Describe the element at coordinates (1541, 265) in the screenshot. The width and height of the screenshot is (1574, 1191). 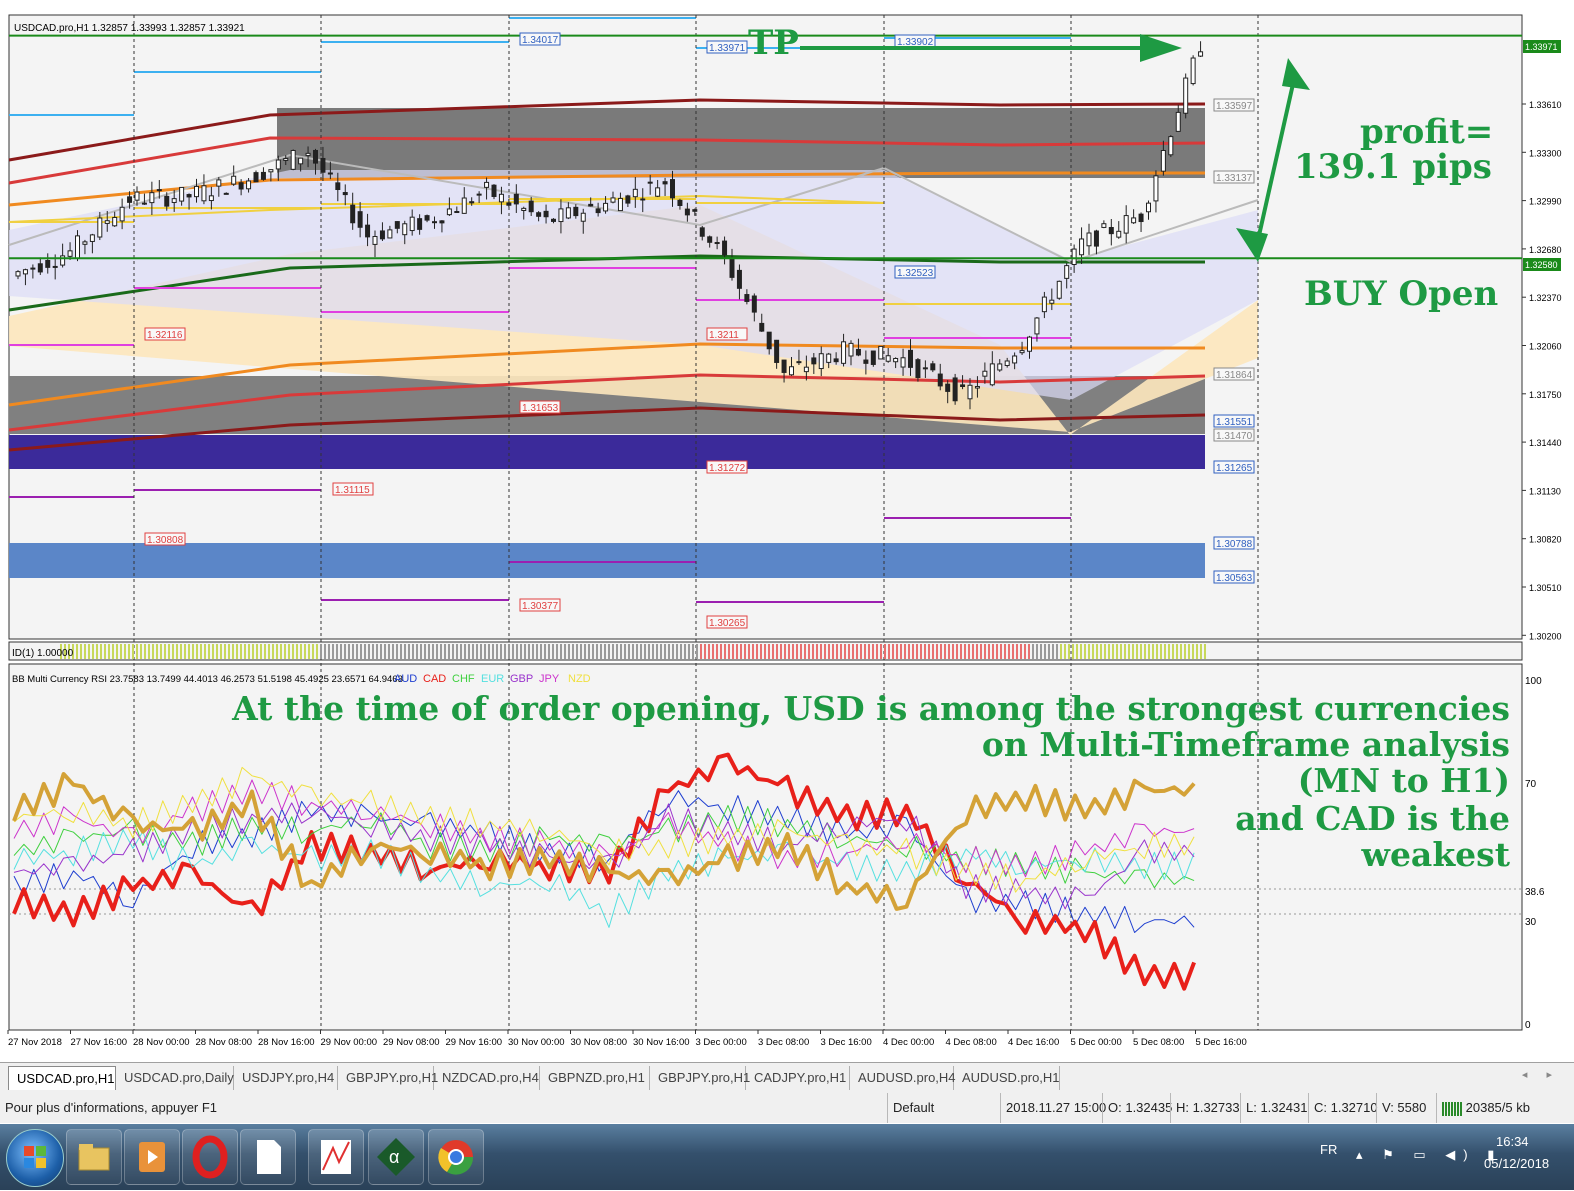
I see `buy-price-label: 1.32580` at that location.